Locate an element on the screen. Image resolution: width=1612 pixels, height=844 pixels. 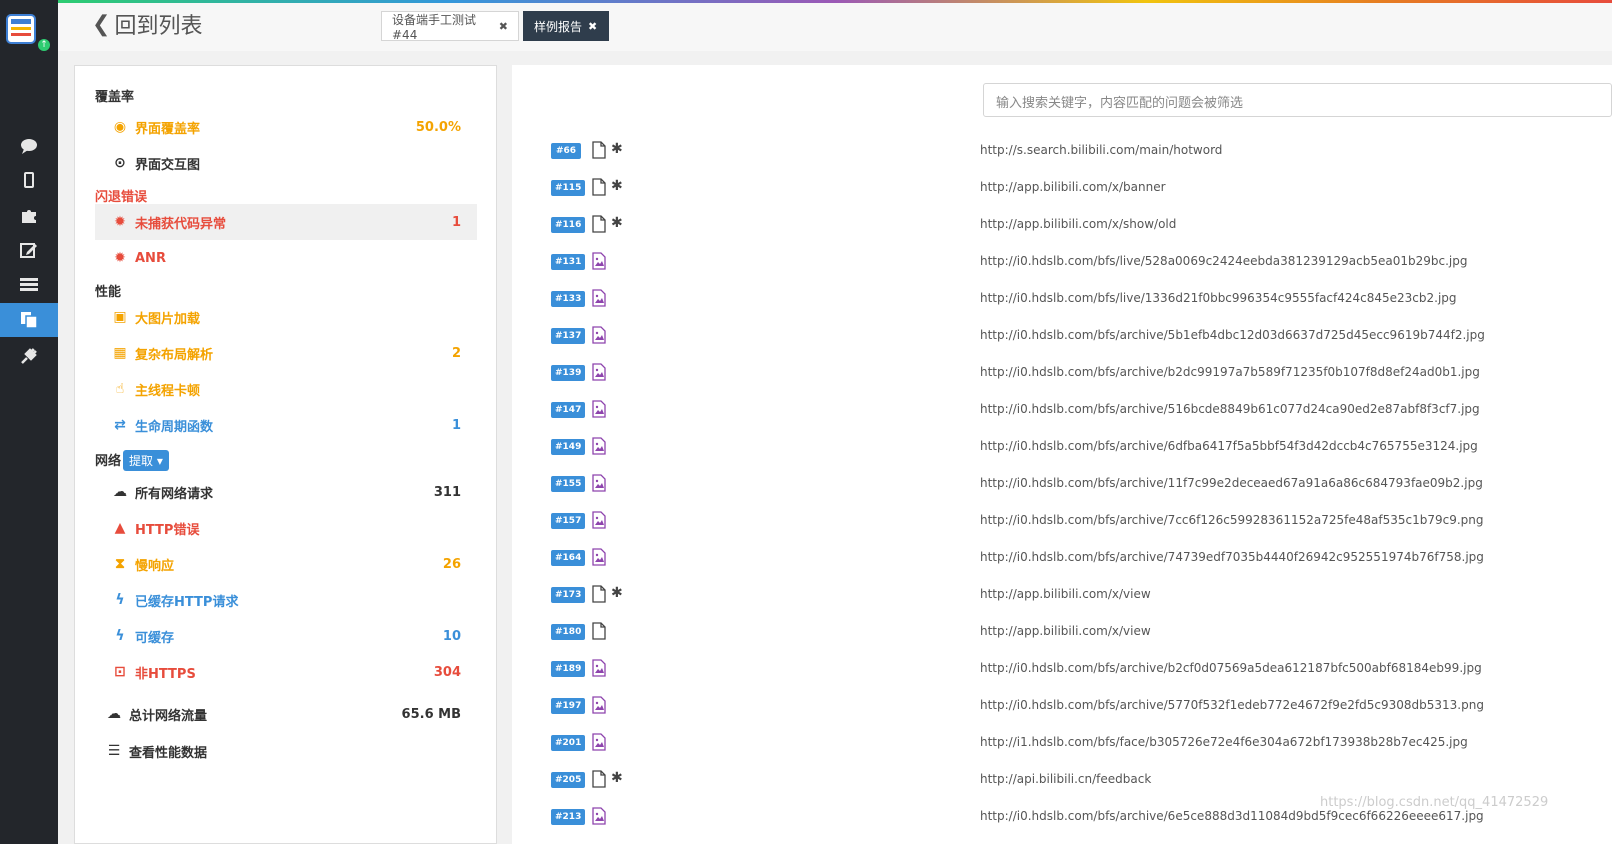
sidebar-item-non-https: ⊡ 非HTTPS 304 is located at coordinates (286, 672).